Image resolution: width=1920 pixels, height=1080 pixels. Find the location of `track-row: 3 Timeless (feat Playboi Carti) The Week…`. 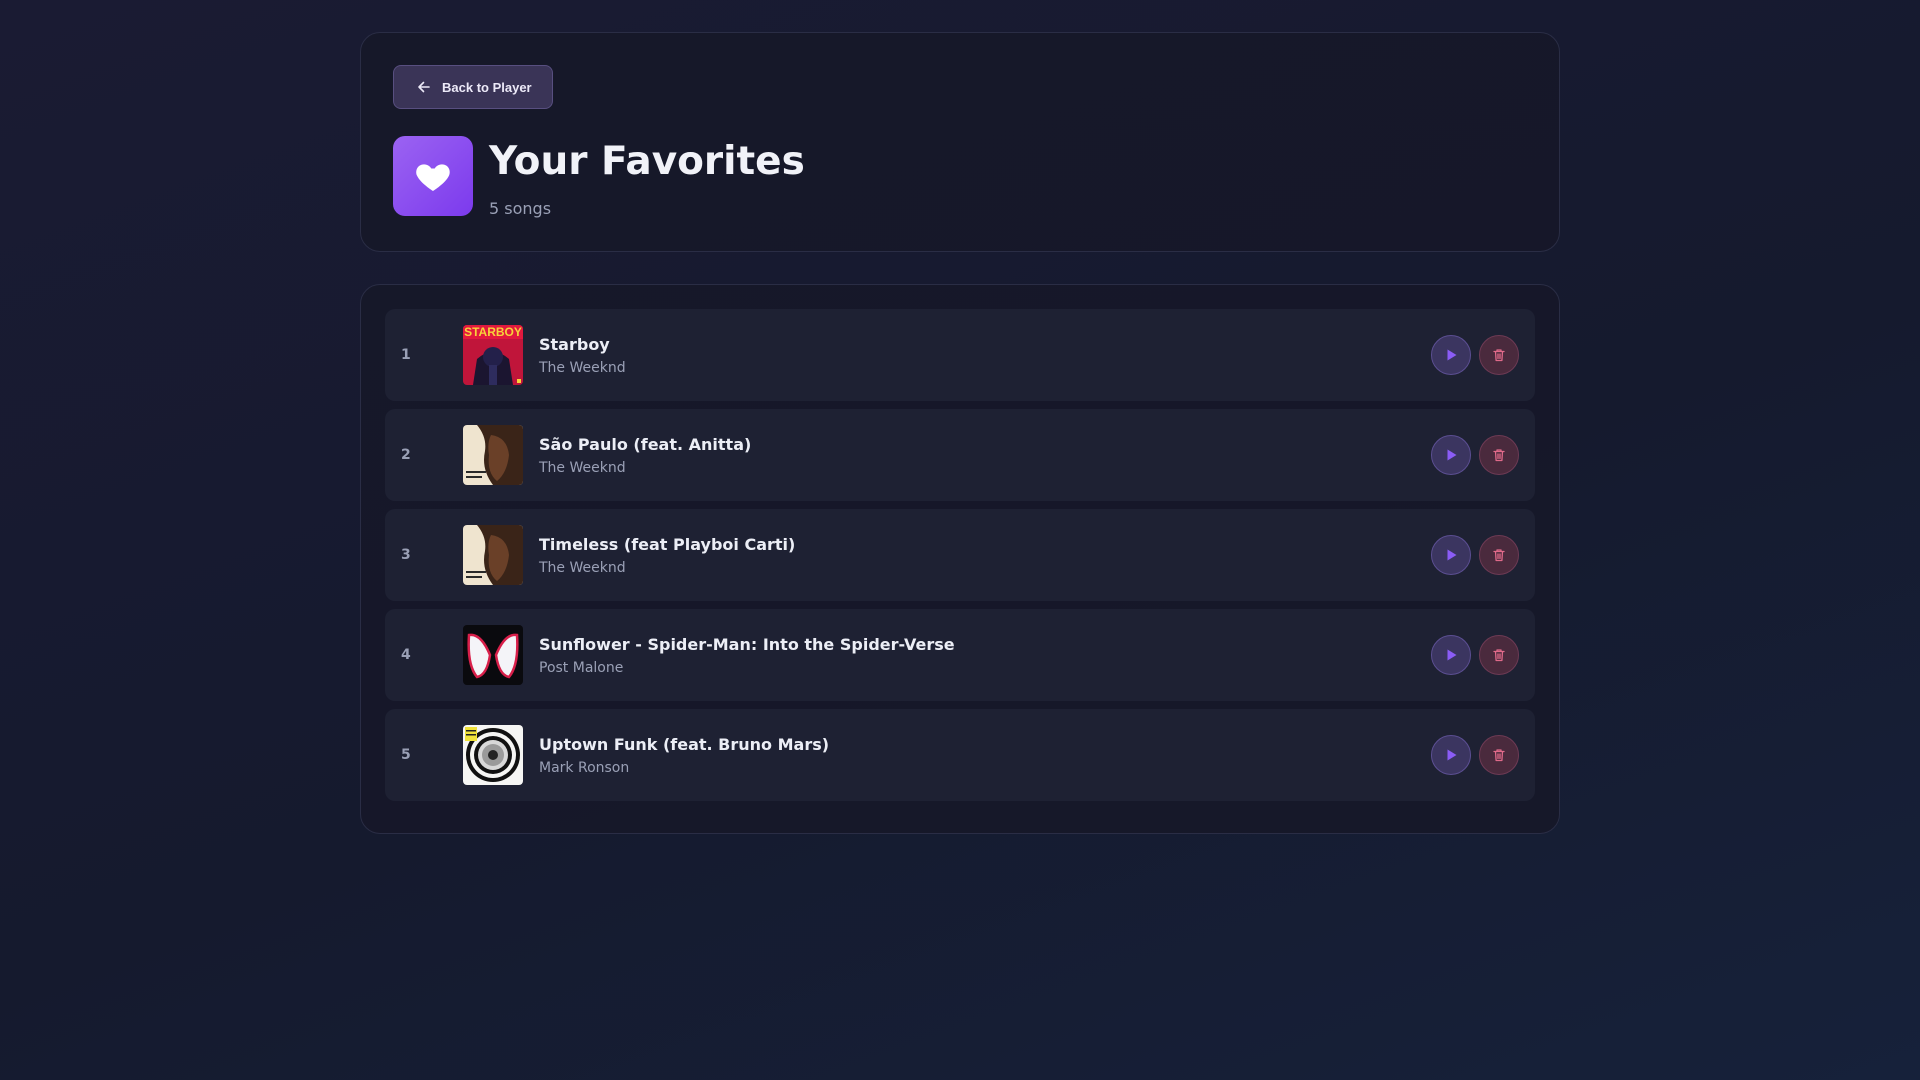

track-row: 3 Timeless (feat Playboi Carti) The Week… is located at coordinates (960, 555).